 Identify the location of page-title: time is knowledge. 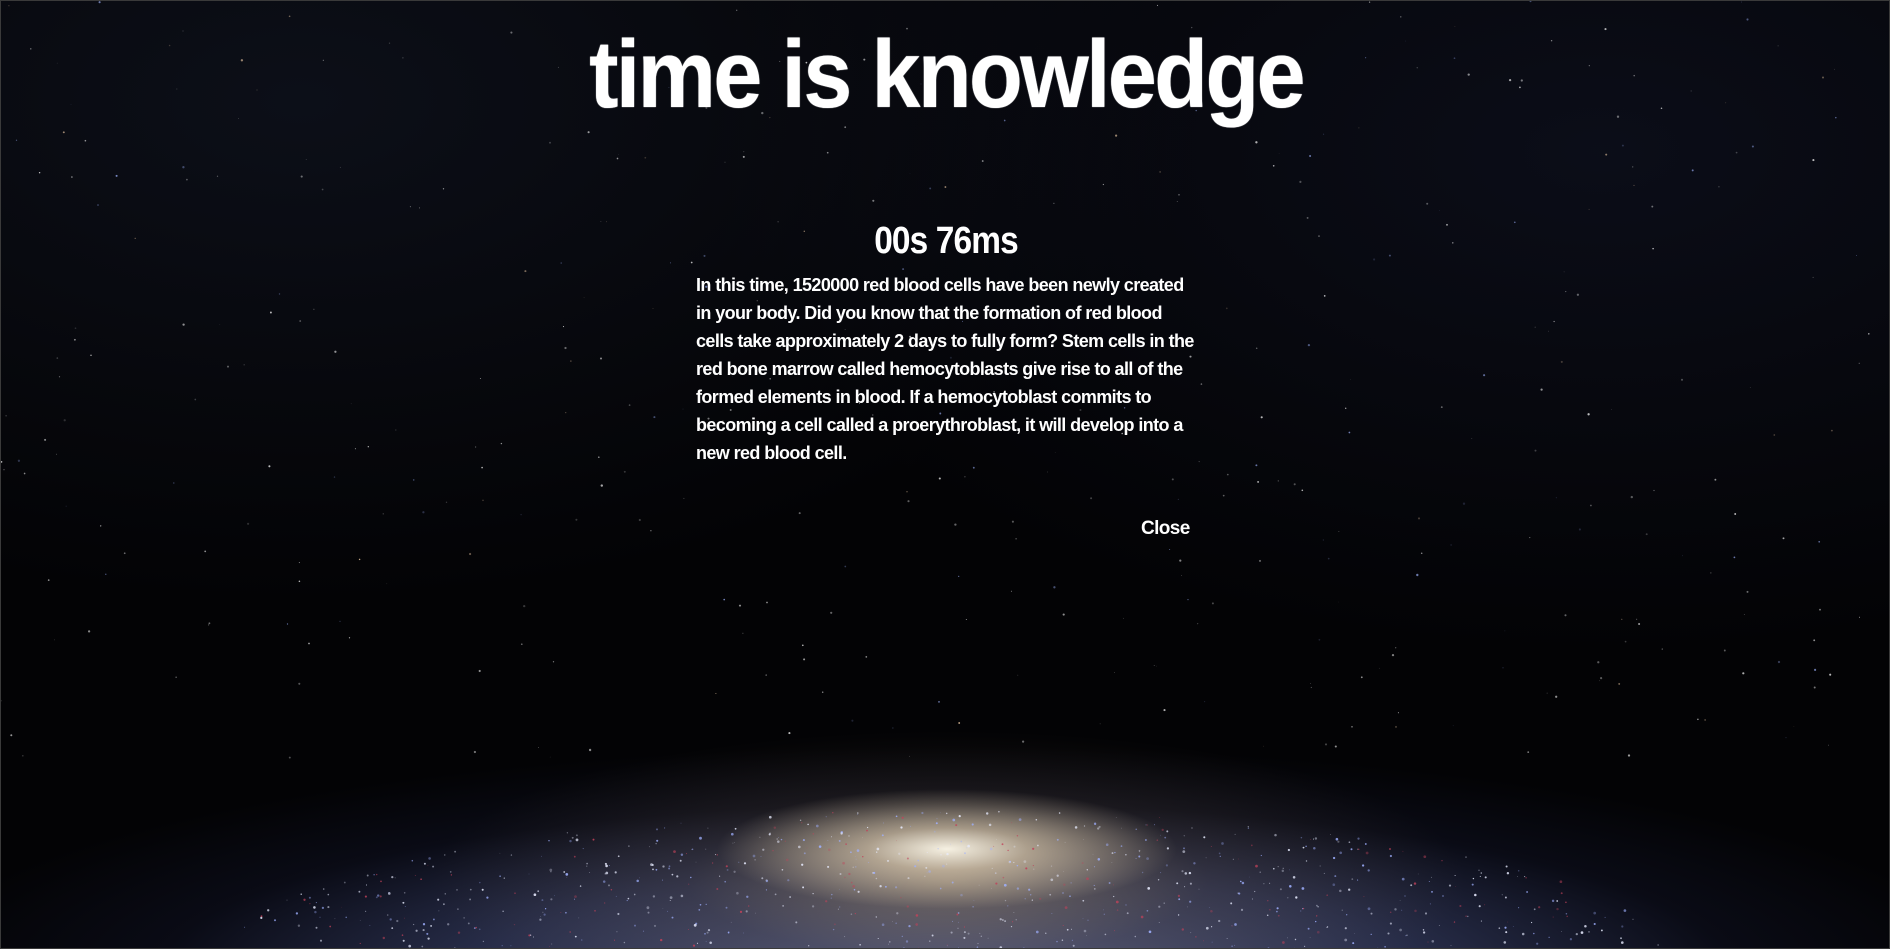
(947, 74).